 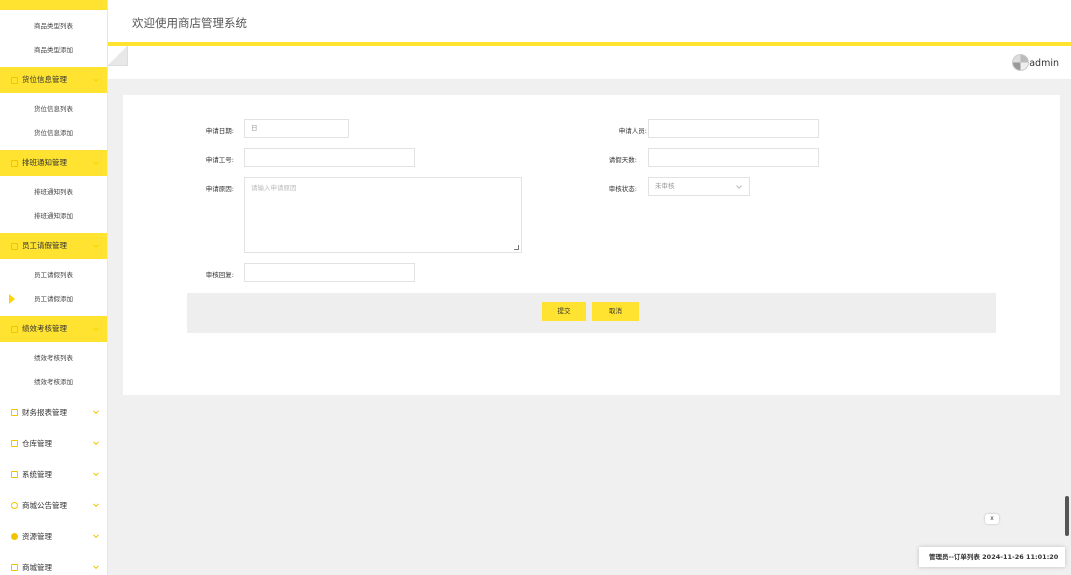 I want to click on sidebar-item-label: 员工请假管理, so click(x=44, y=245).